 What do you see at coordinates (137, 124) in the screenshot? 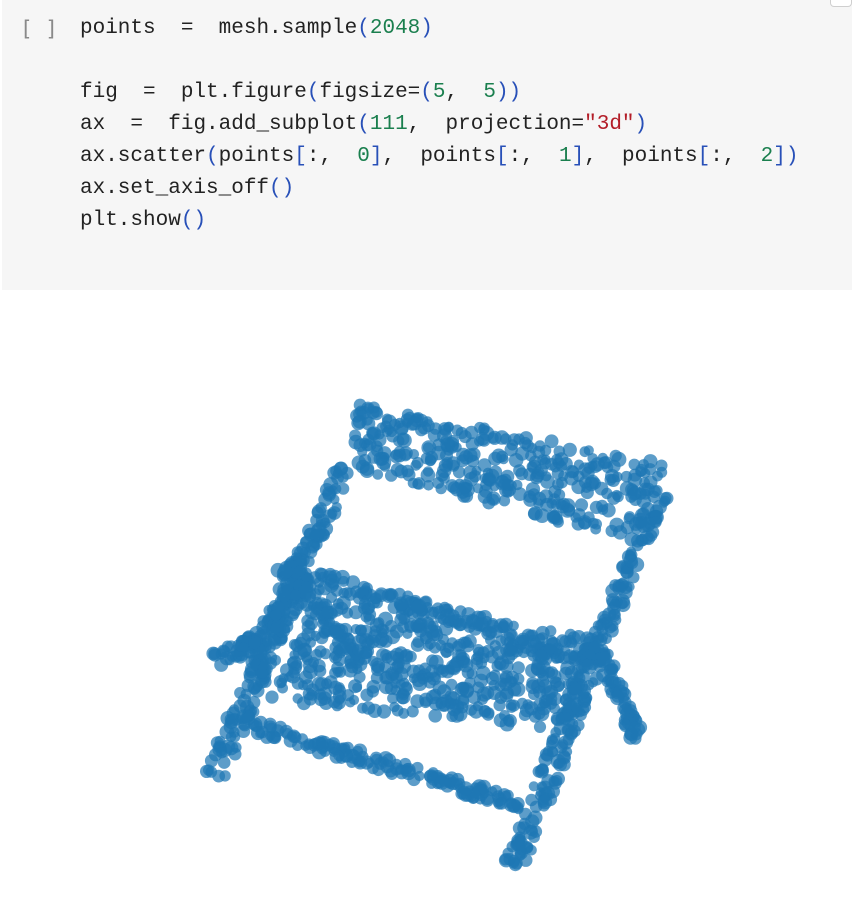
I see `code-token: =` at bounding box center [137, 124].